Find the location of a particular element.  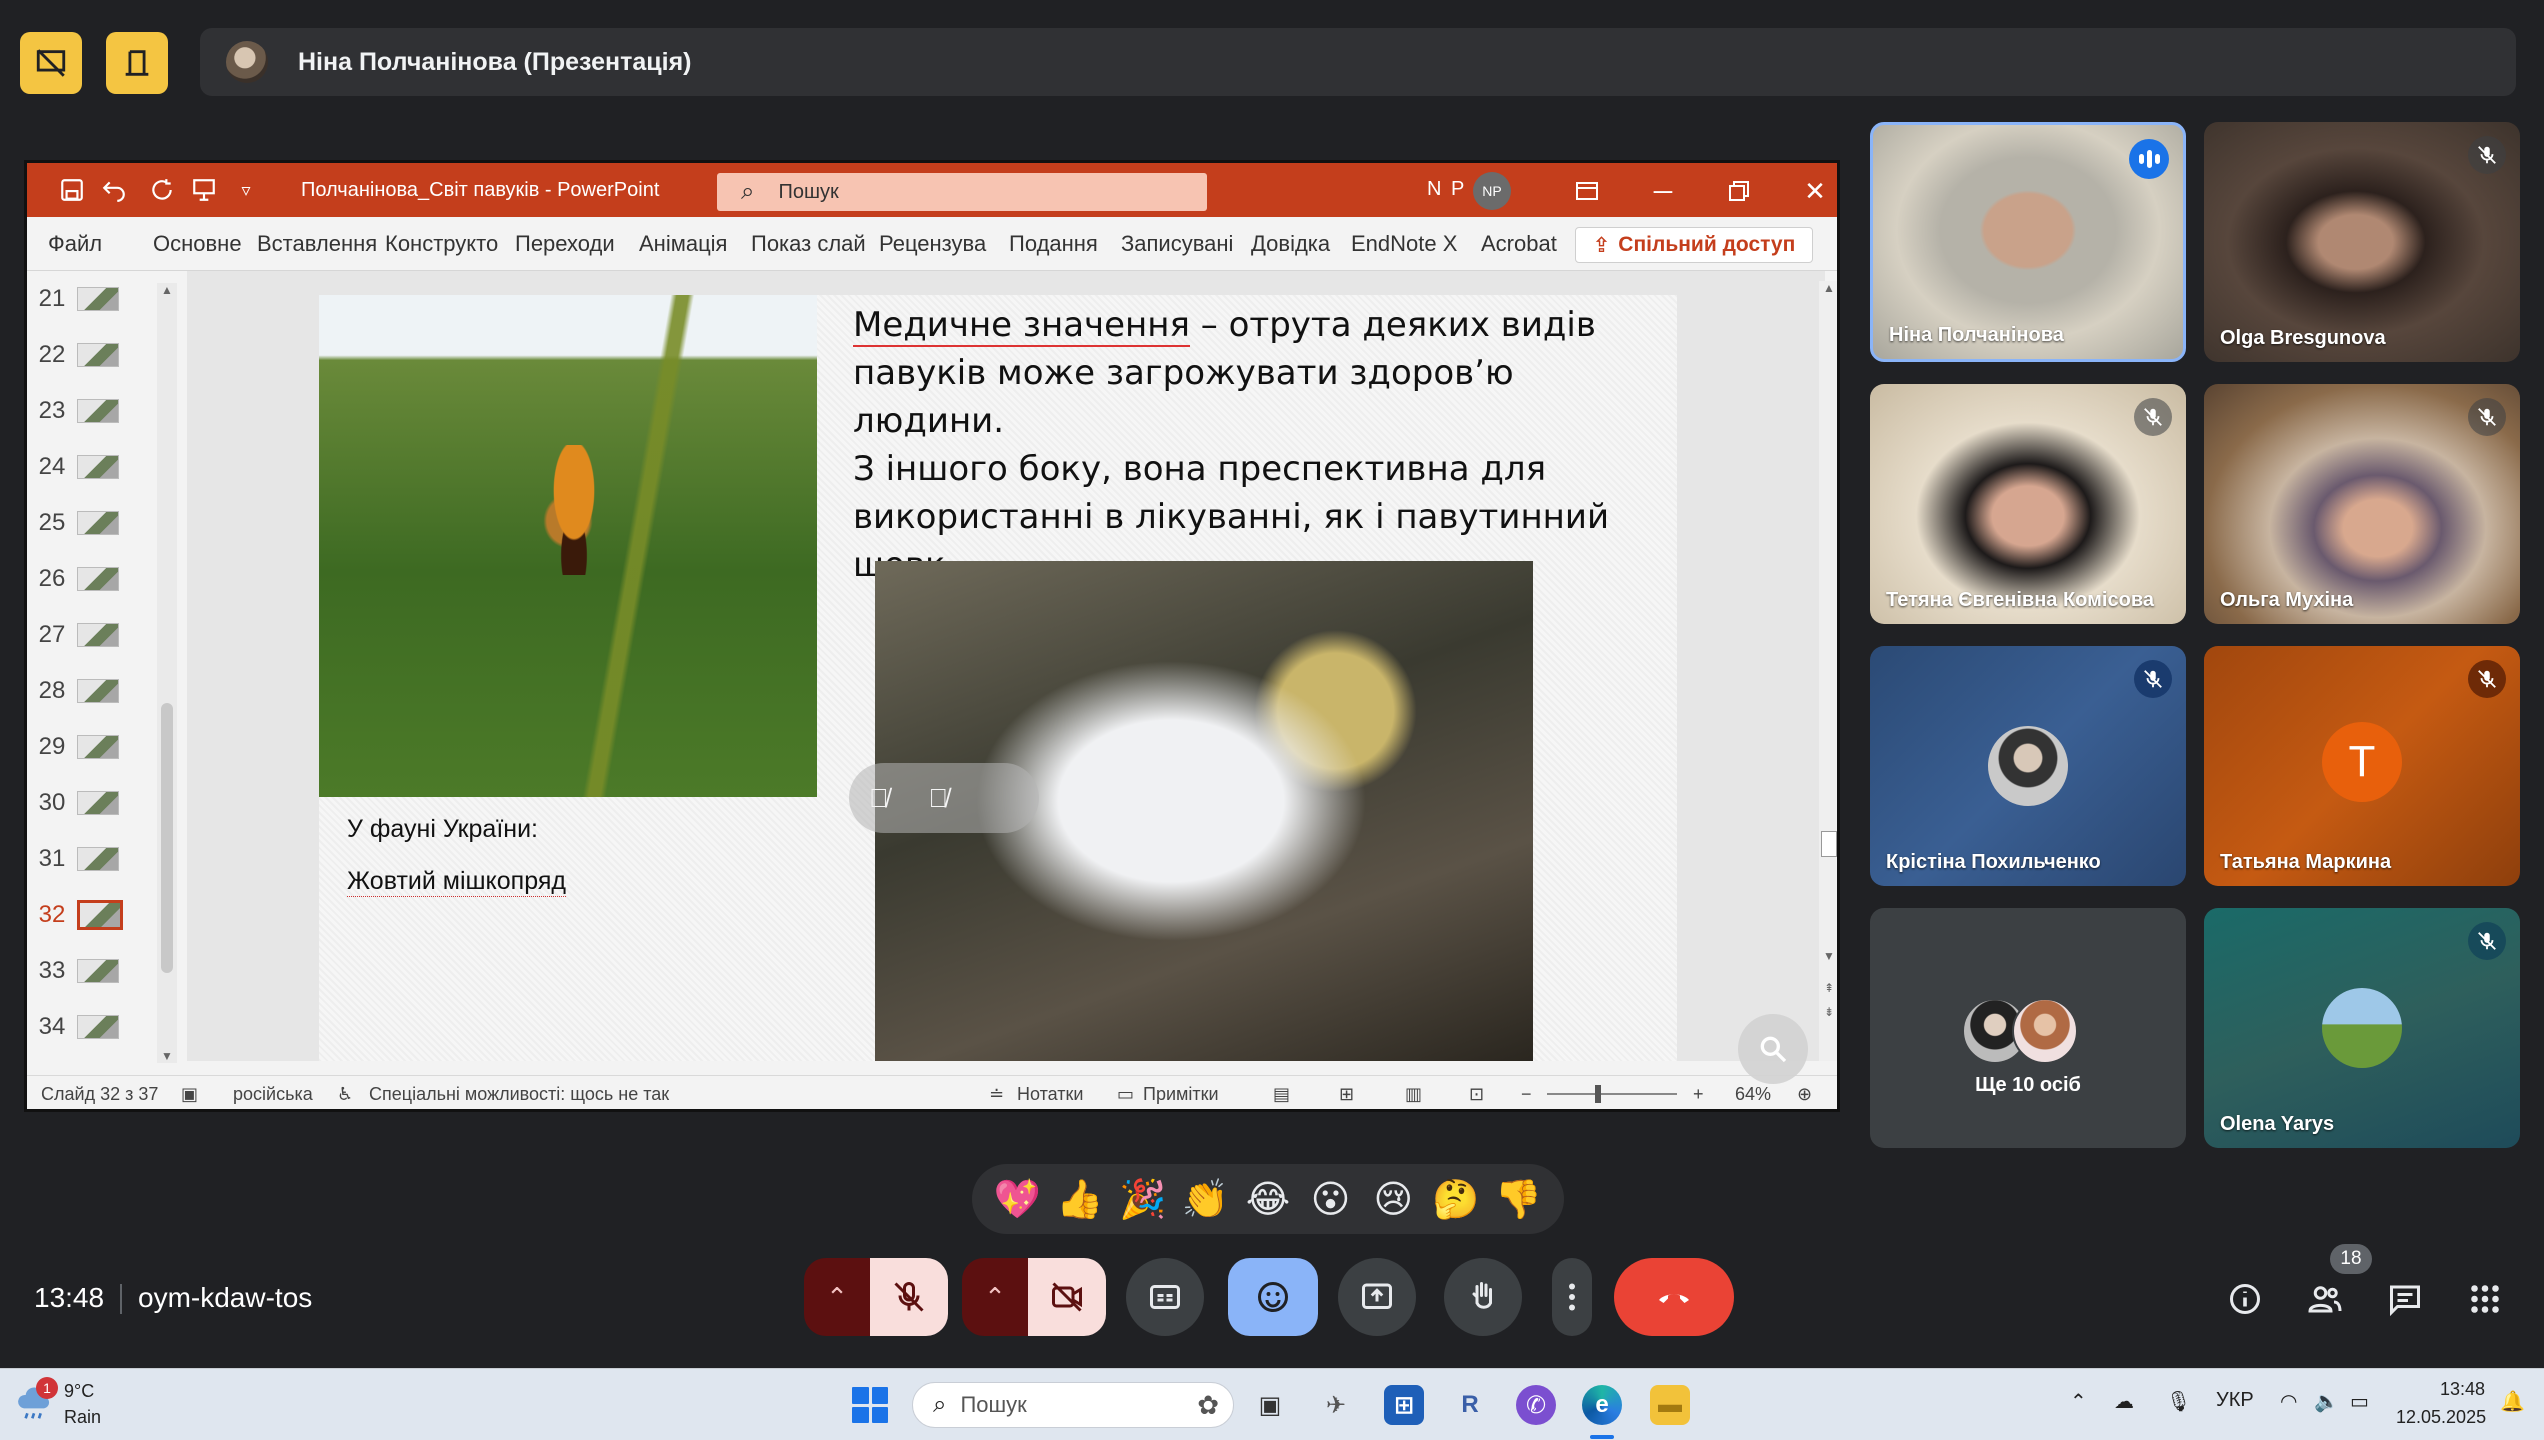

tab-file: Файл is located at coordinates (91, 244).